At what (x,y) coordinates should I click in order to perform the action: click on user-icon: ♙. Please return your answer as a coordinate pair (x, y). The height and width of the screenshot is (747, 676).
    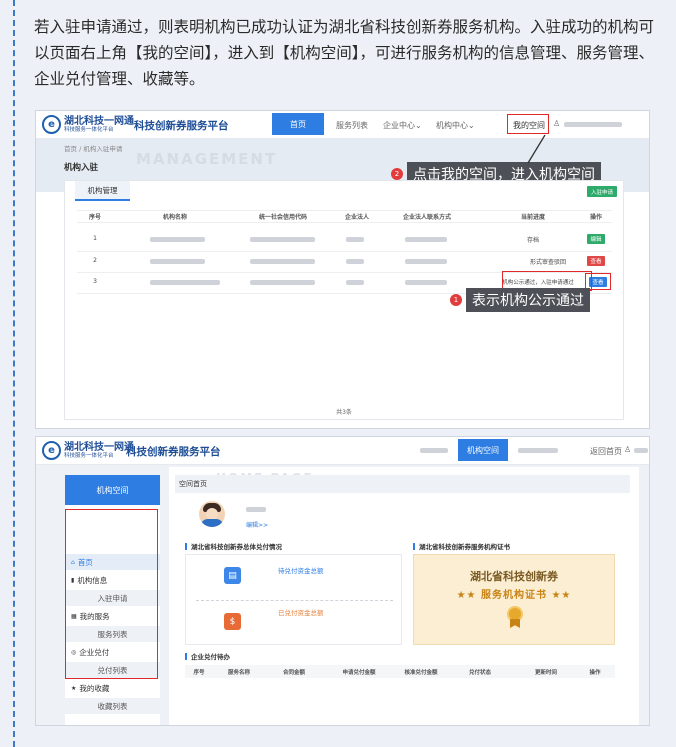
    Looking at the image, I should click on (627, 449).